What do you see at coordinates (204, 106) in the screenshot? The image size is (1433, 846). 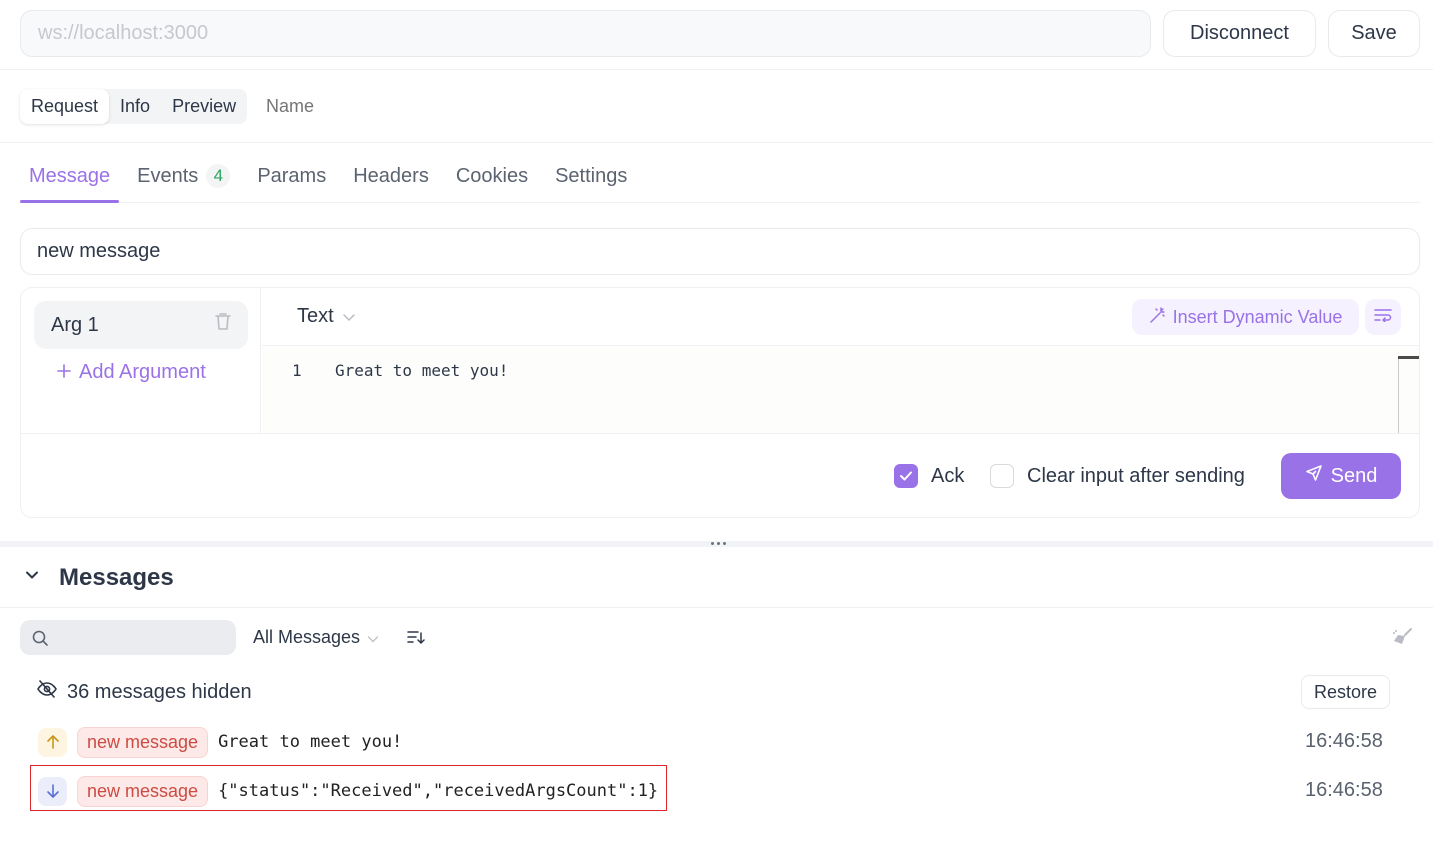 I see `segment-preview: Preview` at bounding box center [204, 106].